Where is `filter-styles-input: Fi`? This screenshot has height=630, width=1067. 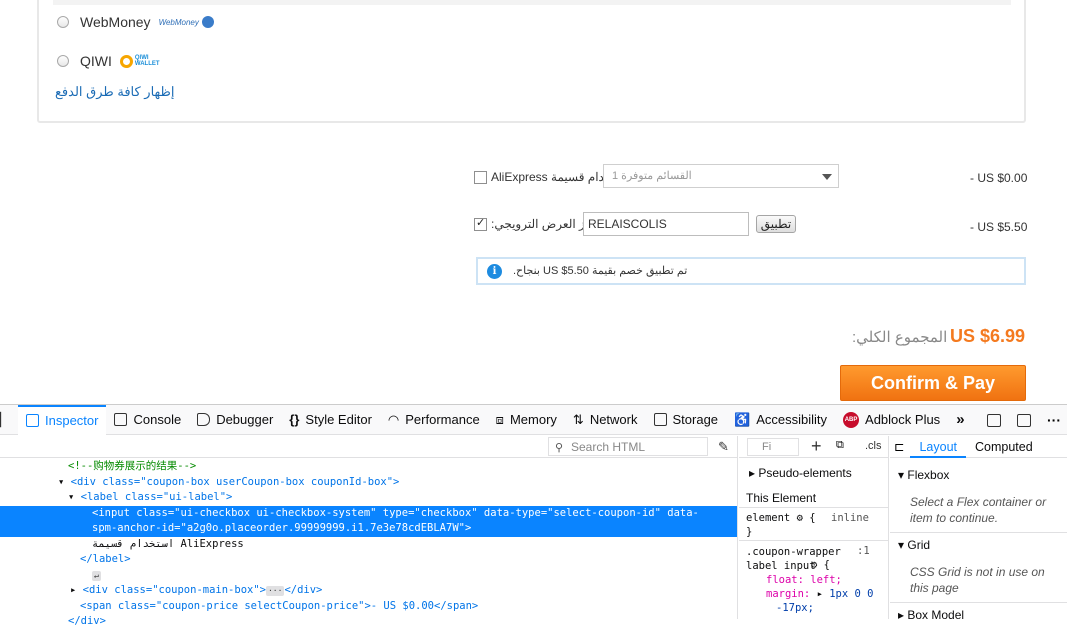
filter-styles-input: Fi is located at coordinates (773, 447).